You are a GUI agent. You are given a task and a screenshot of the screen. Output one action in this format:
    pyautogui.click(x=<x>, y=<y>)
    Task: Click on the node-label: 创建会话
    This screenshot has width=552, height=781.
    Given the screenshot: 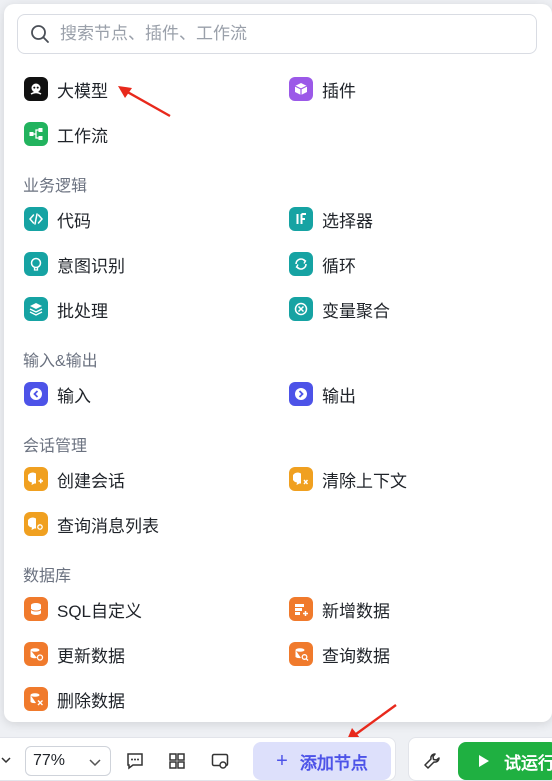 What is the action you would take?
    pyautogui.click(x=91, y=481)
    